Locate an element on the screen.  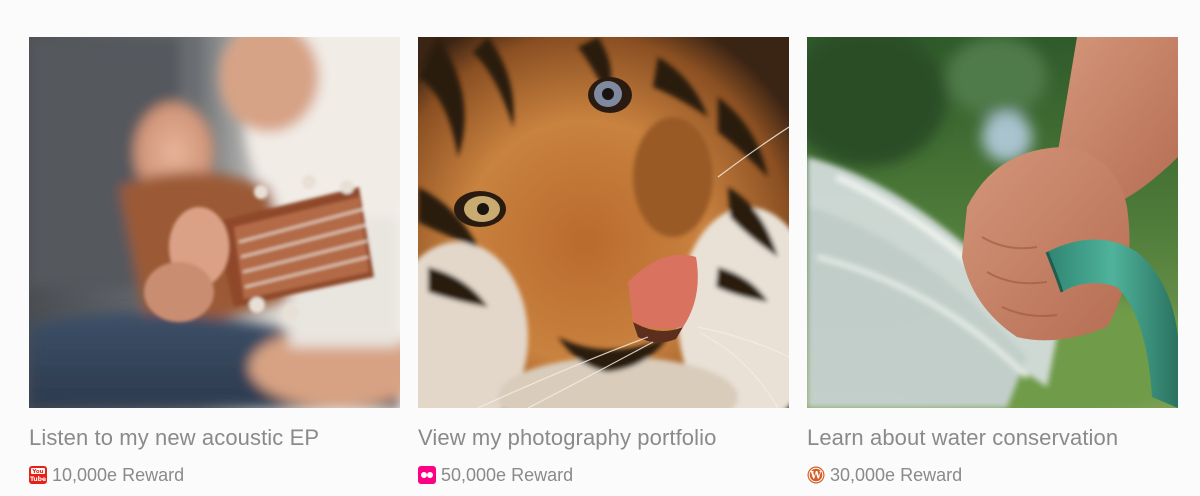
reward-row: 50,000e Reward is located at coordinates (603, 475).